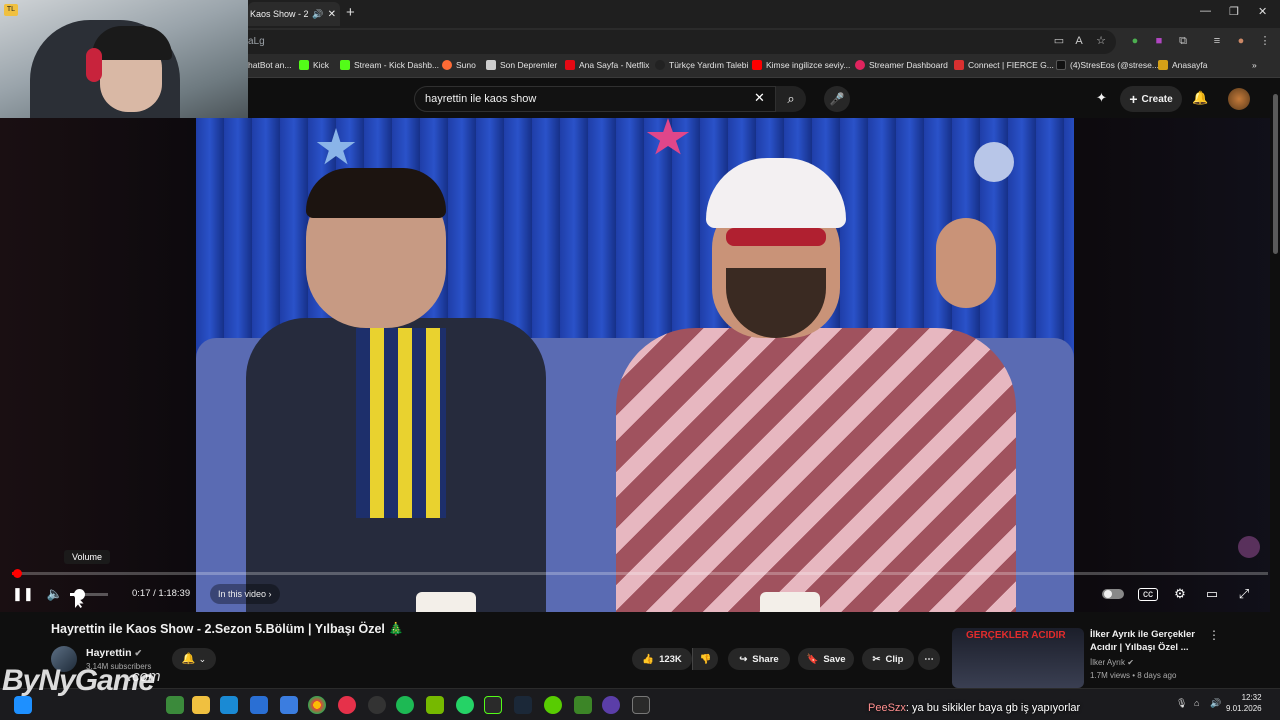 Image resolution: width=1280 pixels, height=720 pixels. What do you see at coordinates (894, 659) in the screenshot?
I see `clip-label: Clip` at bounding box center [894, 659].